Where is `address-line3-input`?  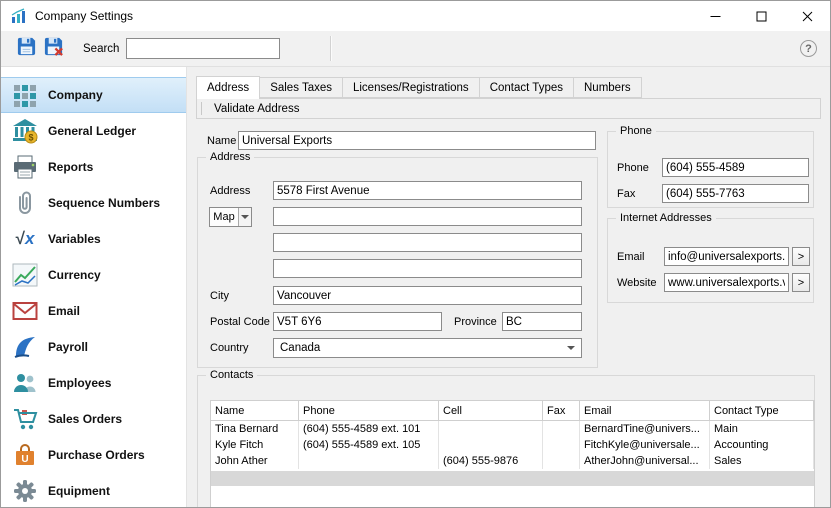 address-line3-input is located at coordinates (427, 242).